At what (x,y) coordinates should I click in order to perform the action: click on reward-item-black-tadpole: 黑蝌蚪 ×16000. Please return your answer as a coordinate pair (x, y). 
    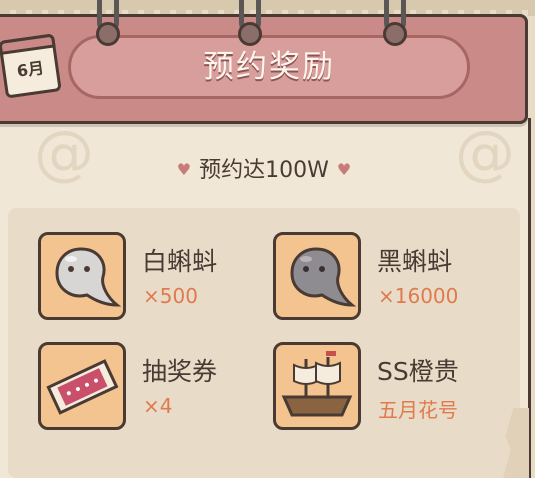
    Looking at the image, I should click on (358, 282).